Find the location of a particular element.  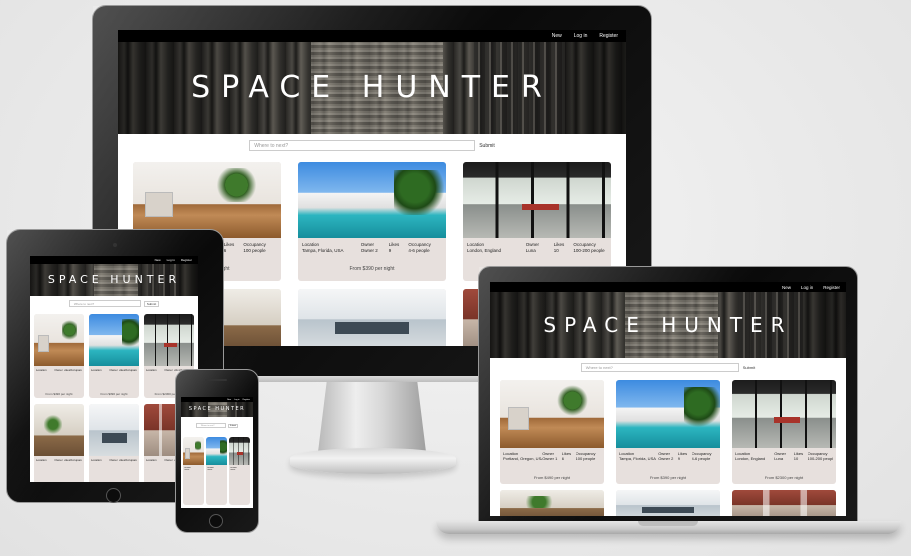

value-occupancy: 100 people is located at coordinates (254, 250).